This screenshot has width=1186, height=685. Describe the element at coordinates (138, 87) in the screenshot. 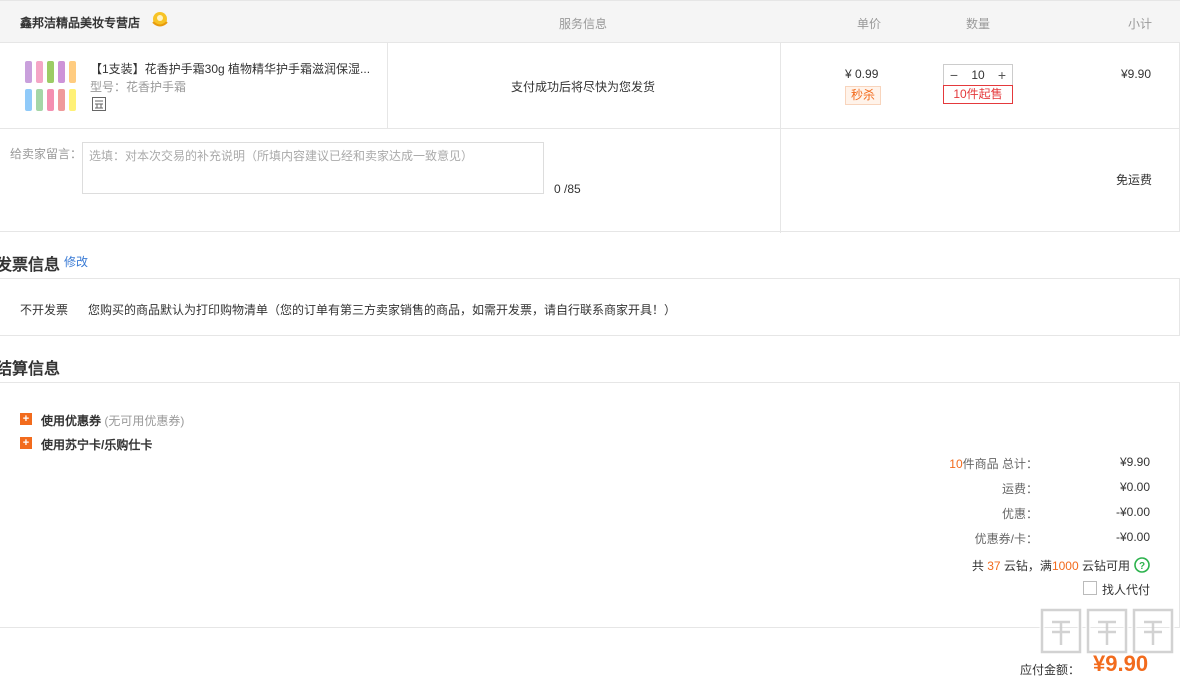

I see `product-model: 型号：花香护手霜` at that location.